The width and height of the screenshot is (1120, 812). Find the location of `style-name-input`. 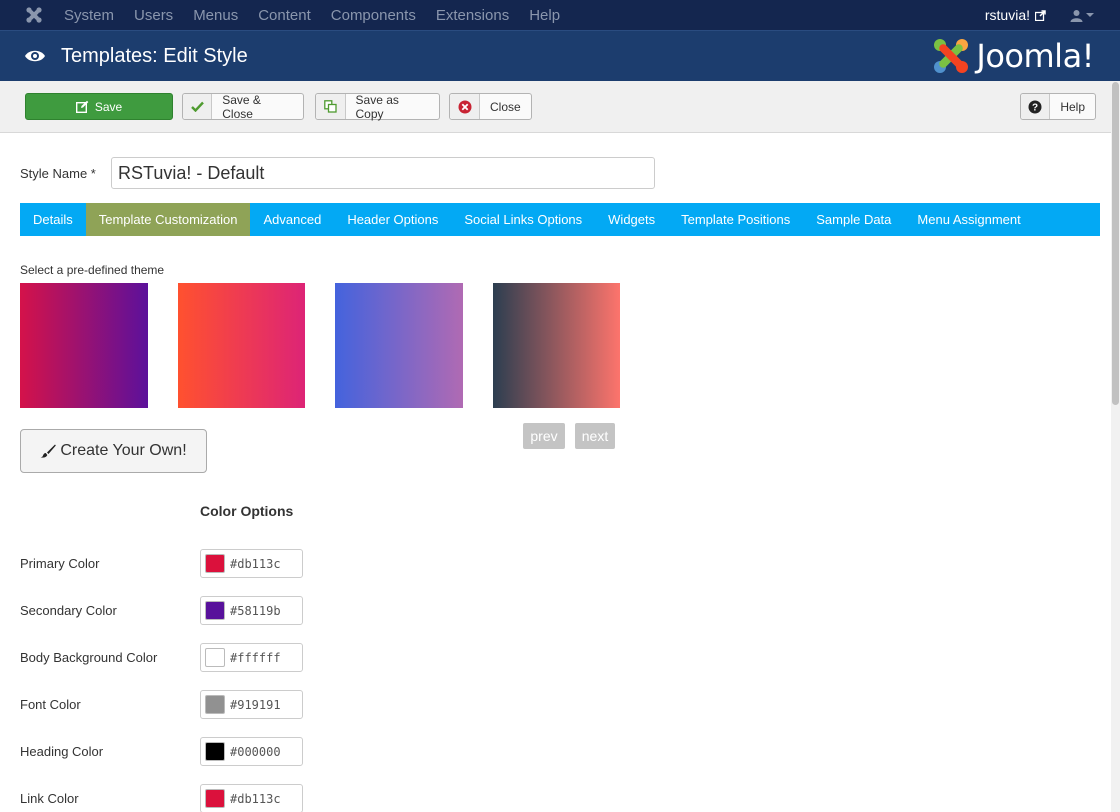

style-name-input is located at coordinates (383, 173).